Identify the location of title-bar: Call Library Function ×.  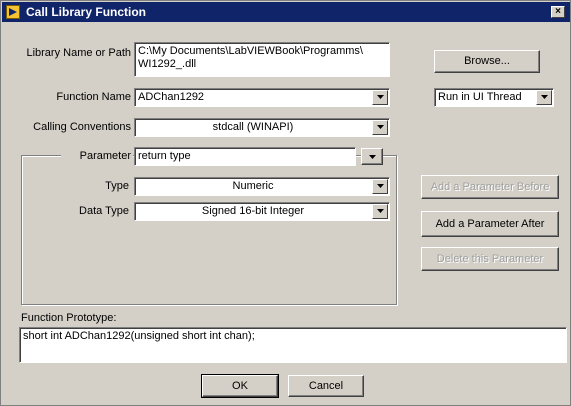
(286, 12).